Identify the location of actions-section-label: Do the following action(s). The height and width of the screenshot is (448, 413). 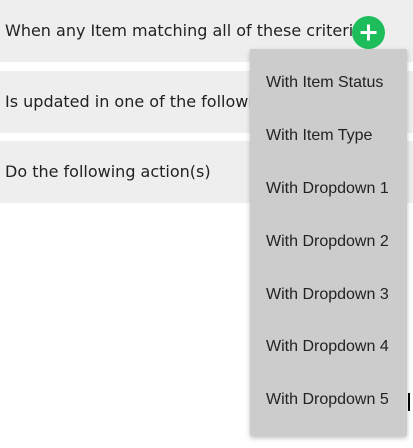
(108, 171).